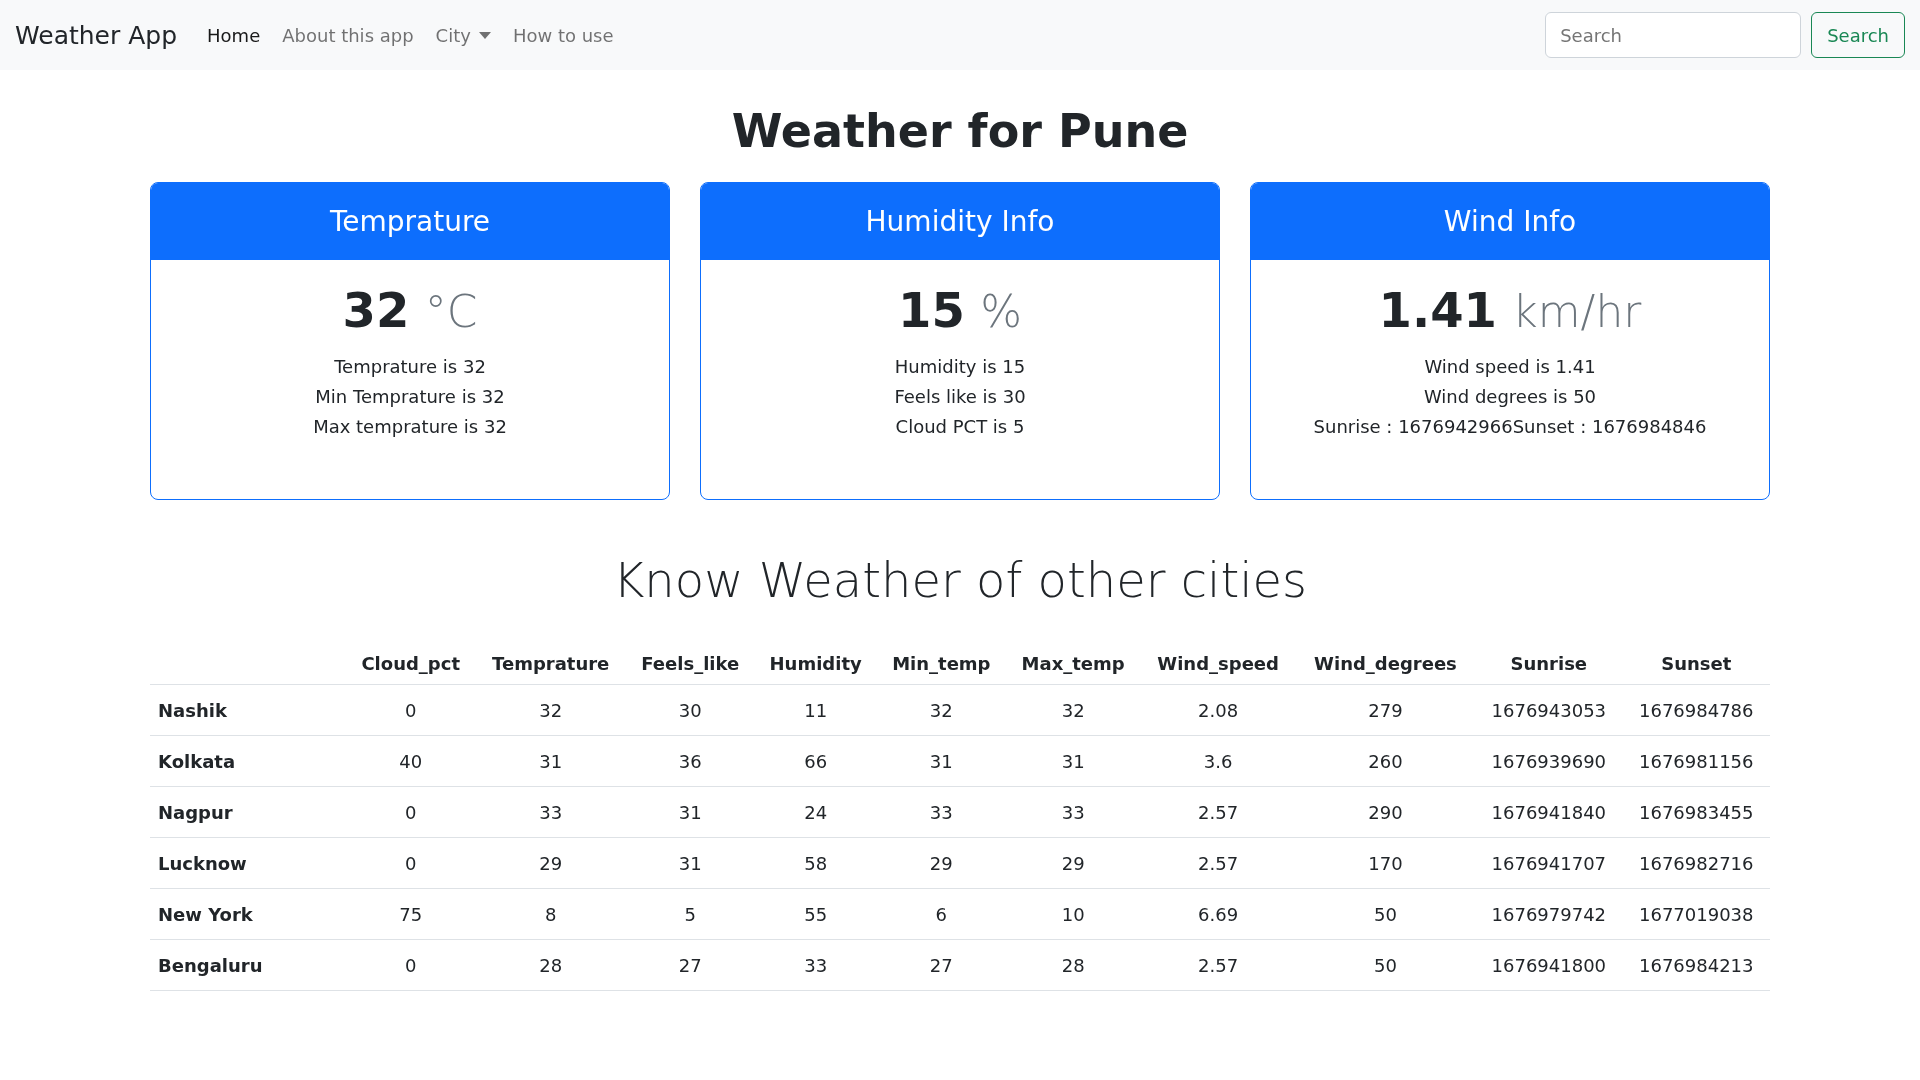 This screenshot has width=1920, height=1080. What do you see at coordinates (1549, 863) in the screenshot?
I see `table-cell: 1676941707` at bounding box center [1549, 863].